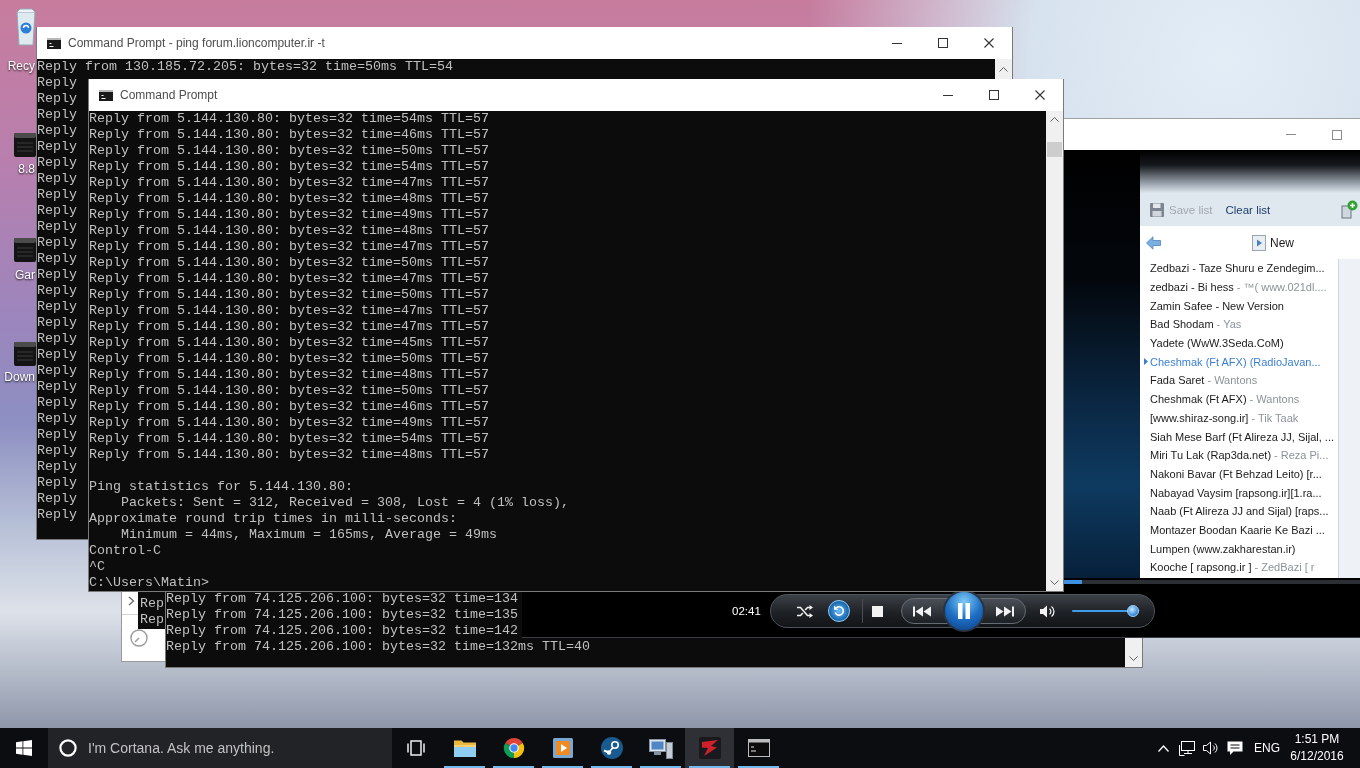 Image resolution: width=1360 pixels, height=768 pixels. Describe the element at coordinates (21, 66) in the screenshot. I see `icon-label: Recy` at that location.